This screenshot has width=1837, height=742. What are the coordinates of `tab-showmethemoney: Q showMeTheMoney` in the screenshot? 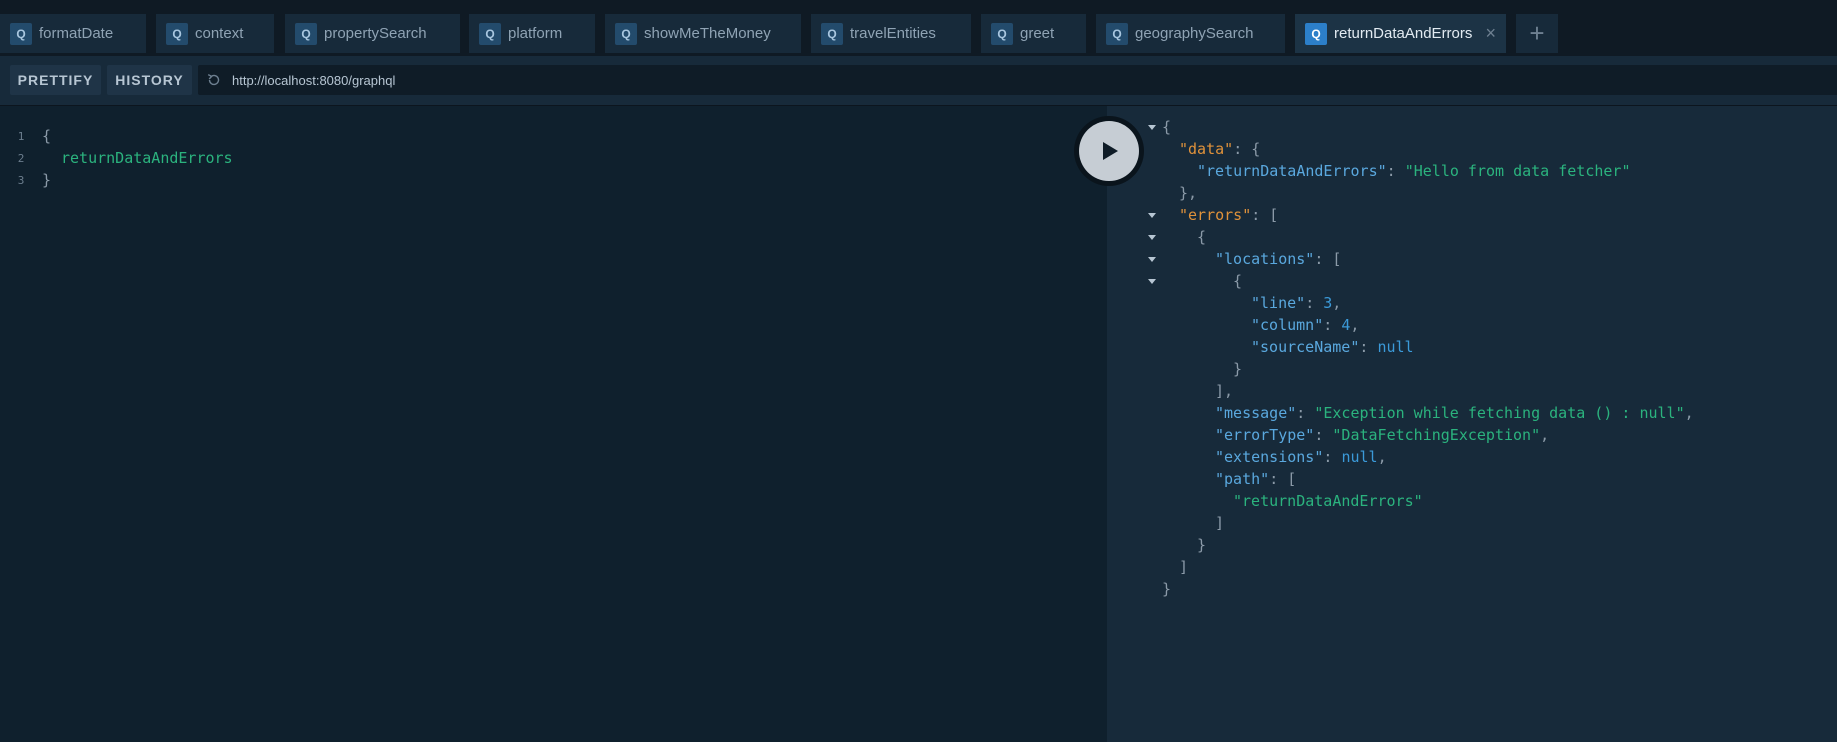 It's located at (703, 33).